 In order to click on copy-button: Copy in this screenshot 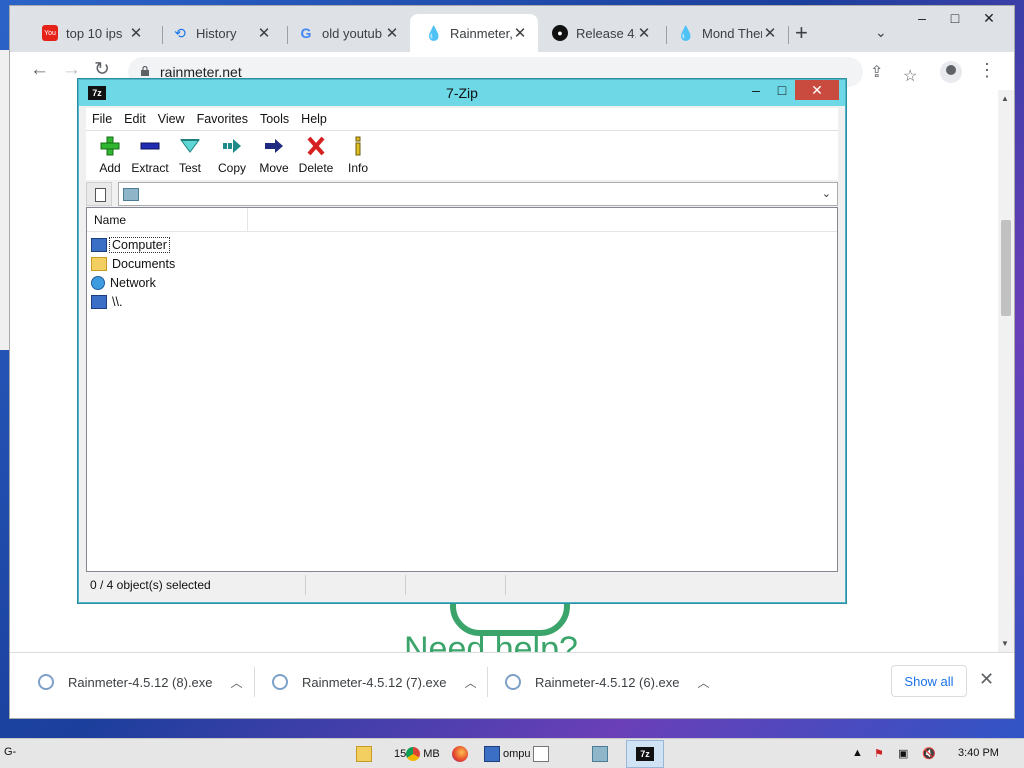, I will do `click(232, 155)`.